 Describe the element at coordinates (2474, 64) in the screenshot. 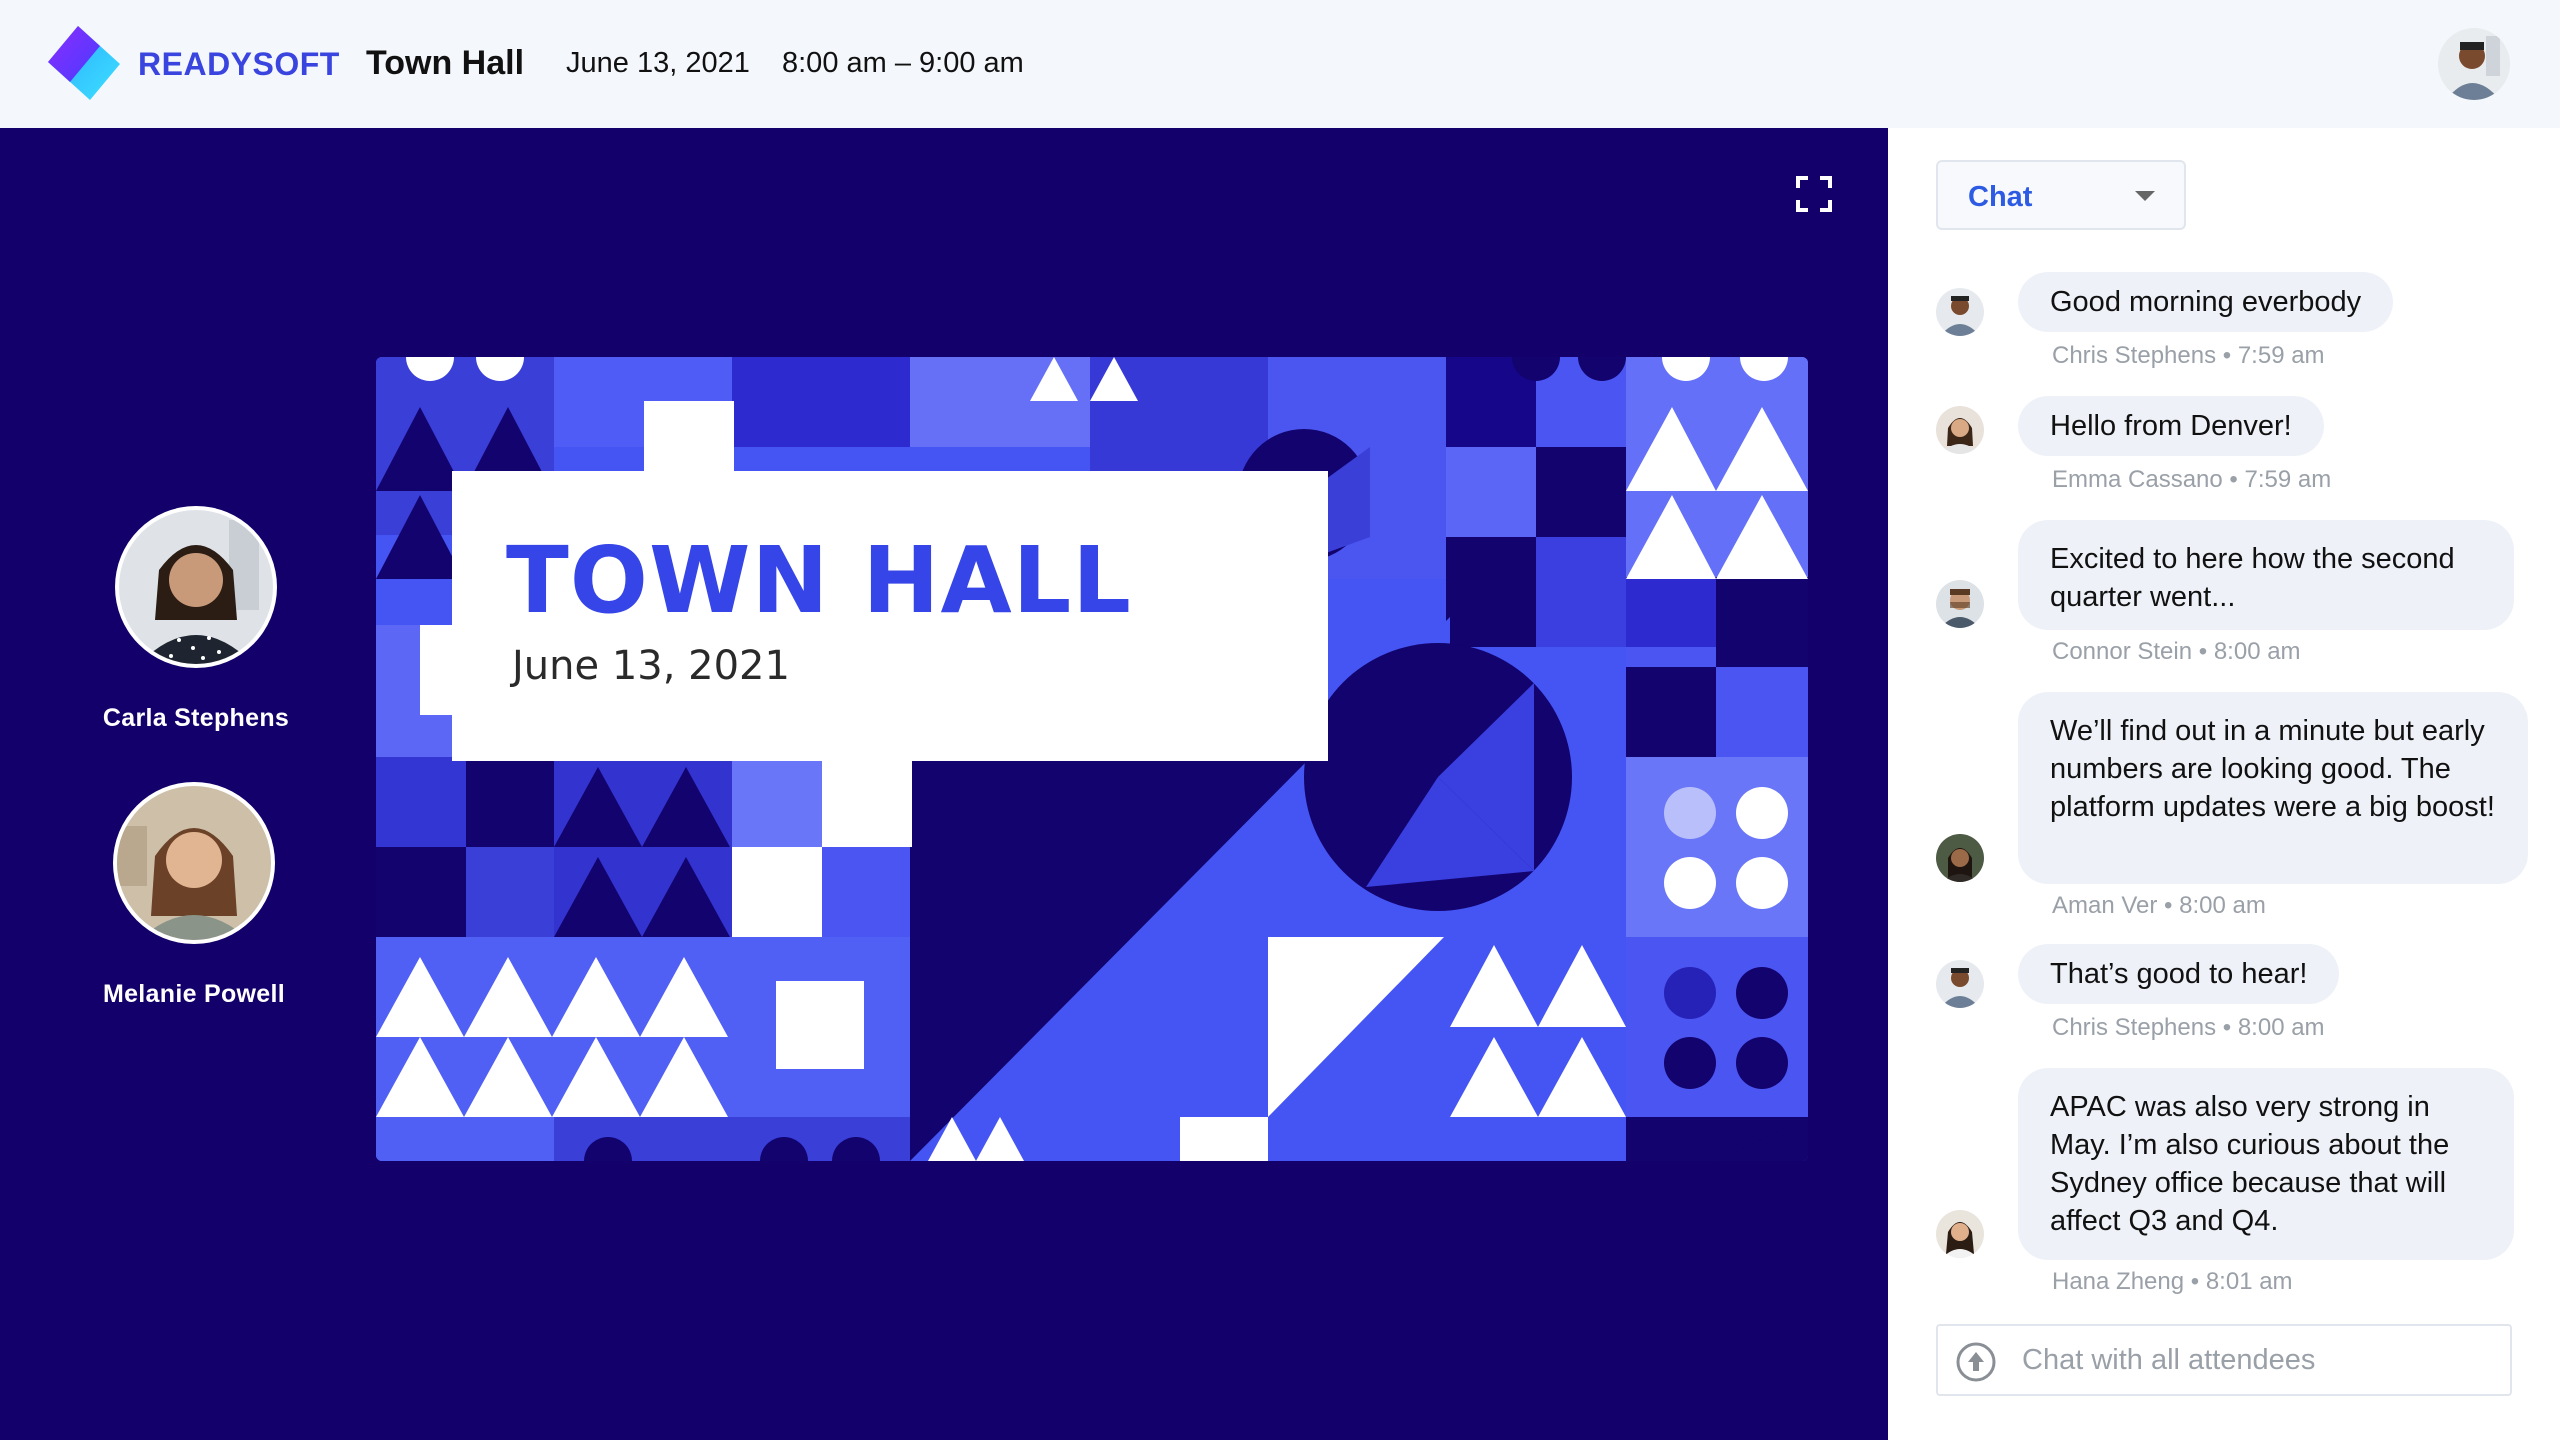

I see `user-avatar` at that location.